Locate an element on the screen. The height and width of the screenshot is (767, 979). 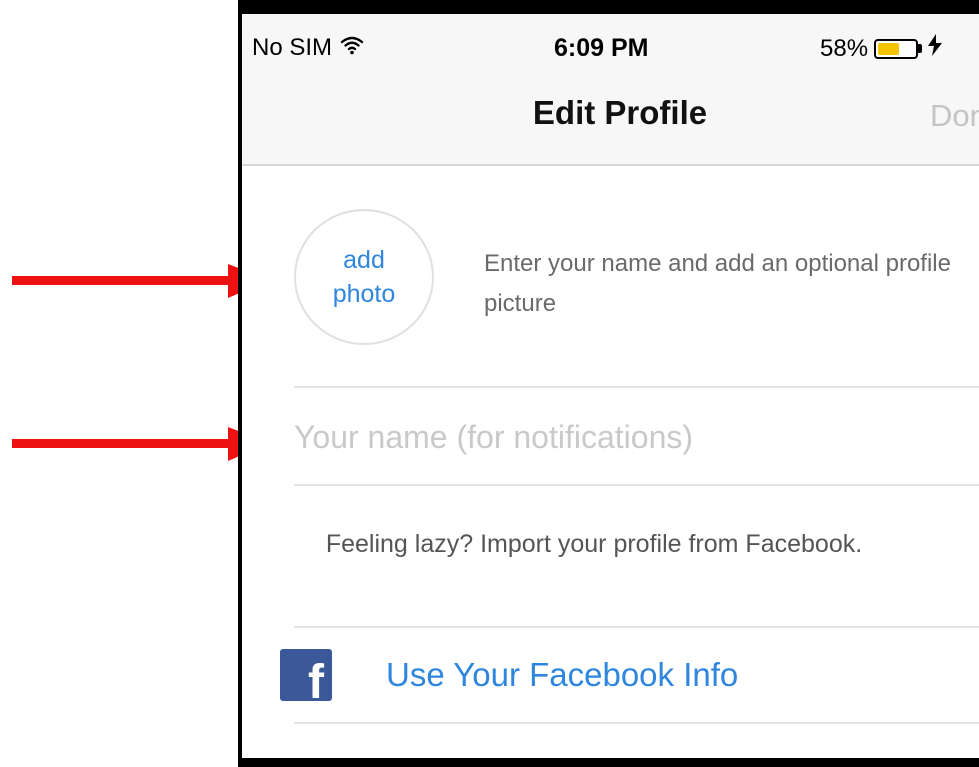
battery-icon is located at coordinates (896, 48).